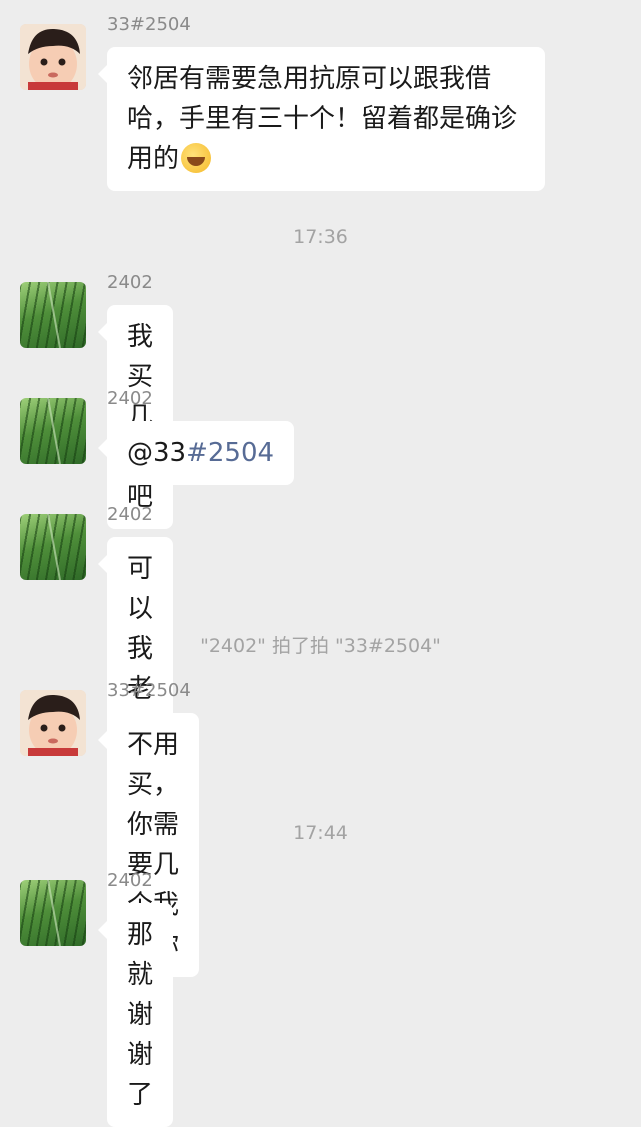  I want to click on pat-notice: "2402" 拍了拍 "33#2504", so click(320, 646).